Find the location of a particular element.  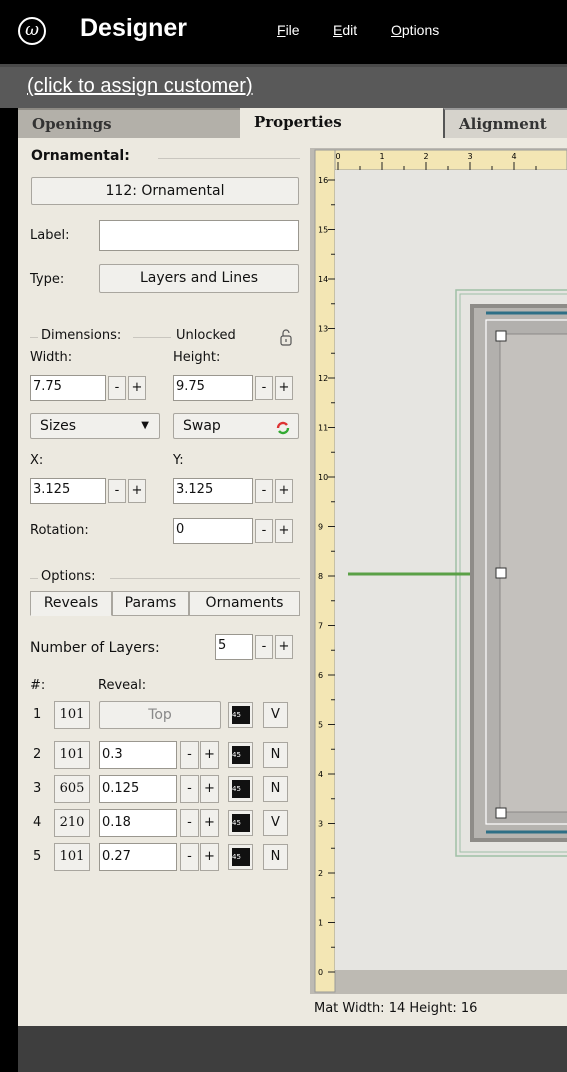

layer-row-number: 5 is located at coordinates (37, 856).